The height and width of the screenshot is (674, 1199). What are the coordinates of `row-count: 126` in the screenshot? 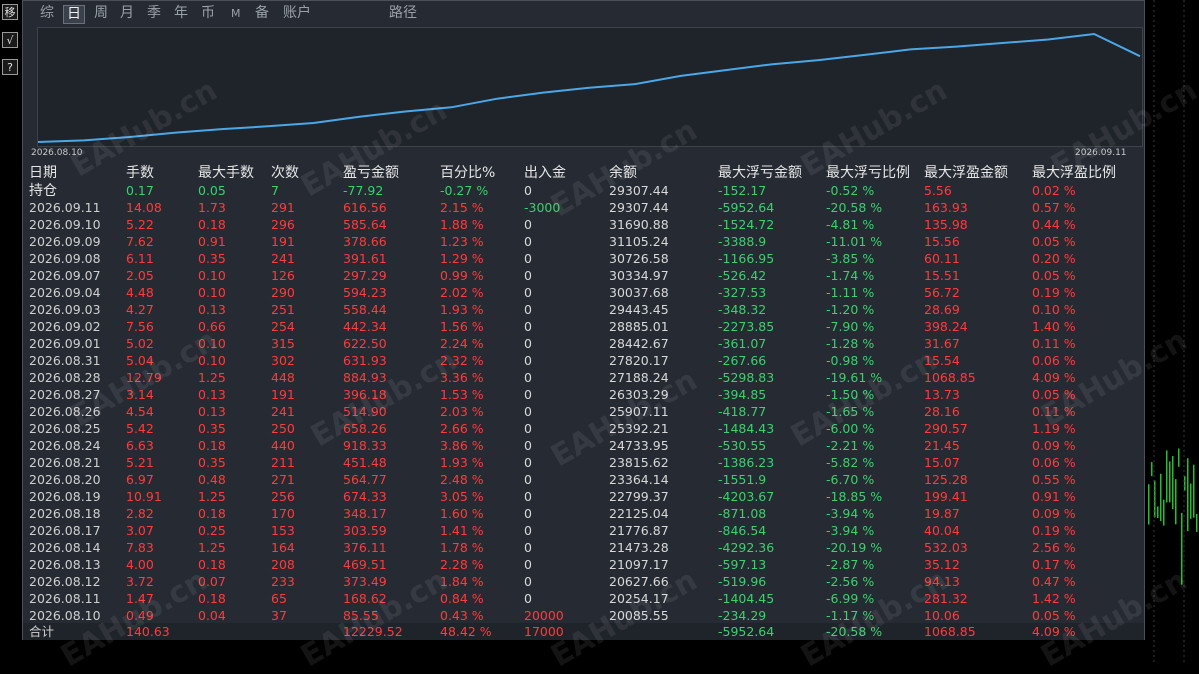 It's located at (283, 276).